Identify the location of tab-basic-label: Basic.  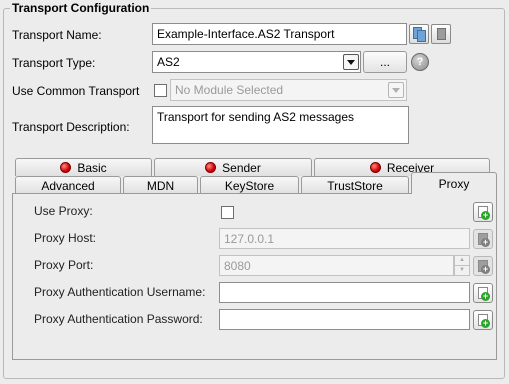
(92, 167).